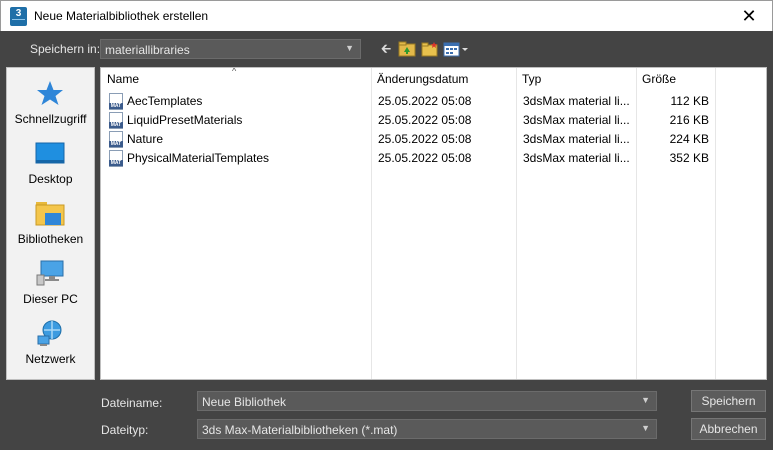 The width and height of the screenshot is (773, 450). I want to click on title-bar: 3 Neue Materialbibliothek erstellen ✕, so click(386, 15).